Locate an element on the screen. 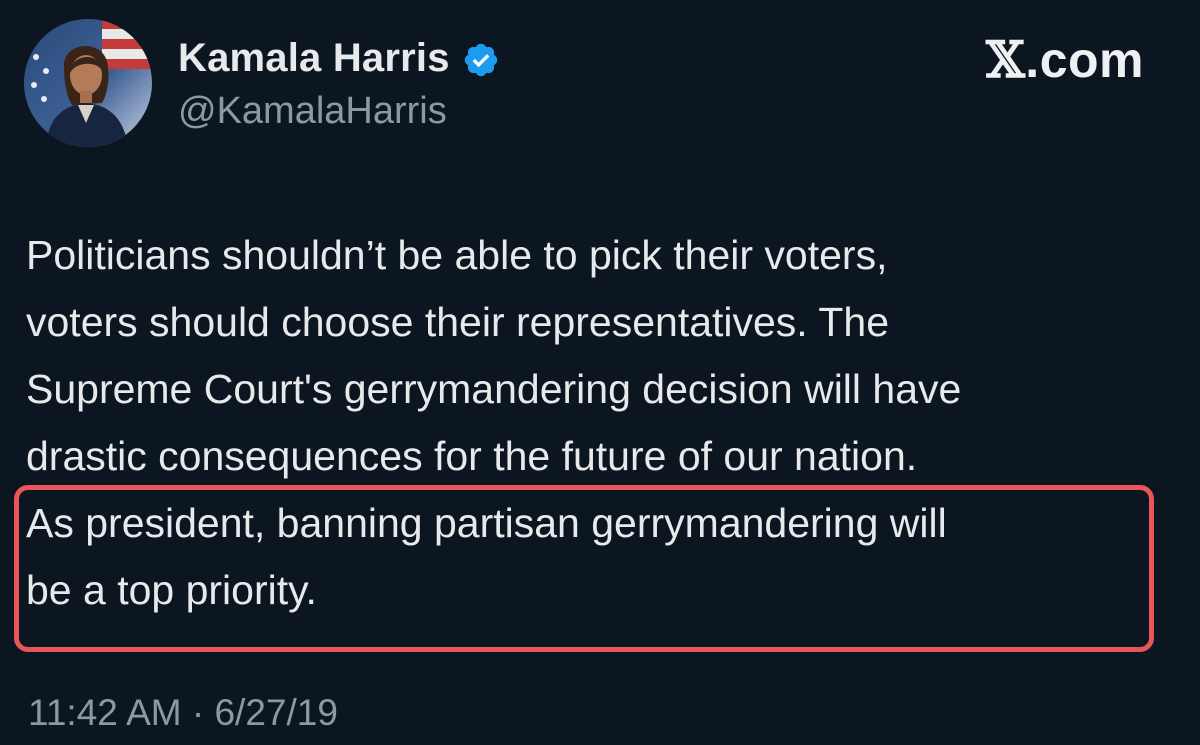 This screenshot has width=1200, height=745. x-com-brand: 𝕏.com is located at coordinates (1065, 59).